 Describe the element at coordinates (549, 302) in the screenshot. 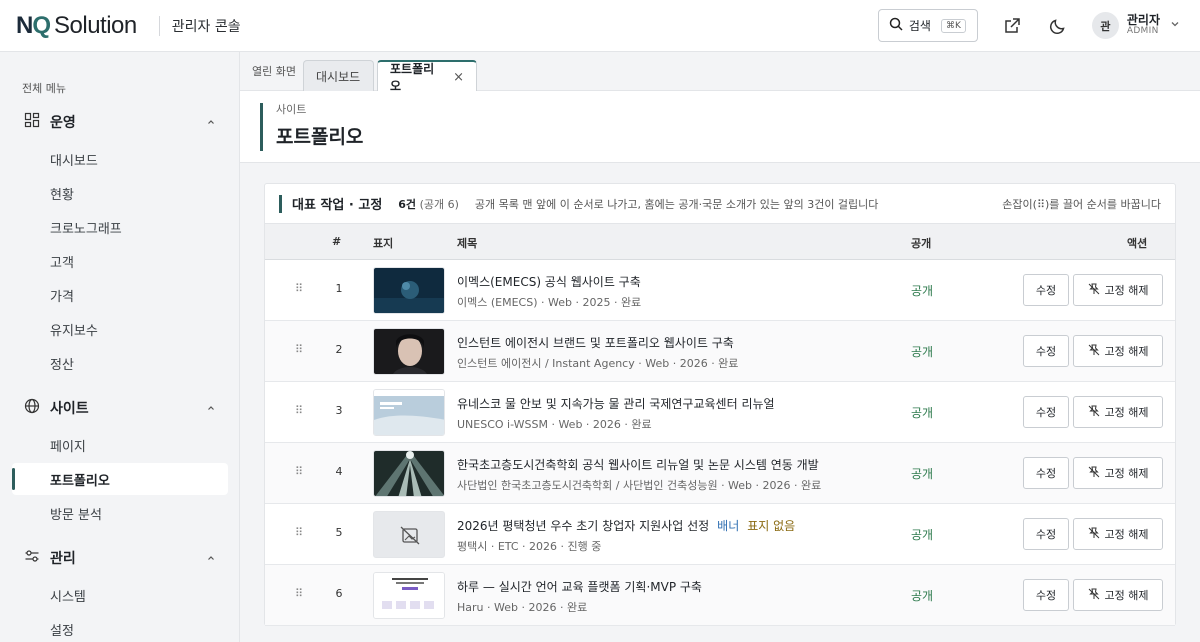

I see `row-meta: 이멕스 (EMECS) · Web · 2025 · 완료` at that location.